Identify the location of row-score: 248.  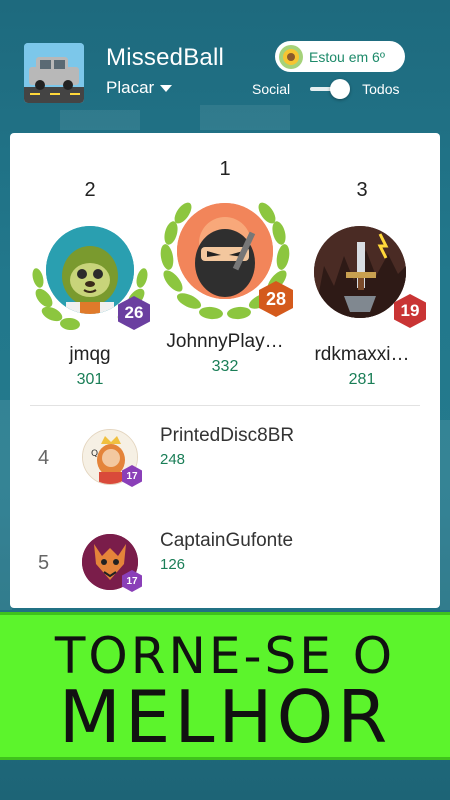
(173, 459).